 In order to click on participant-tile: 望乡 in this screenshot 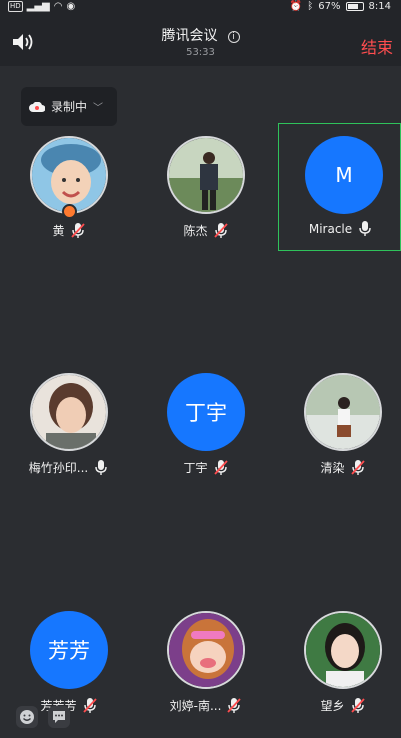, I will do `click(337, 669)`.